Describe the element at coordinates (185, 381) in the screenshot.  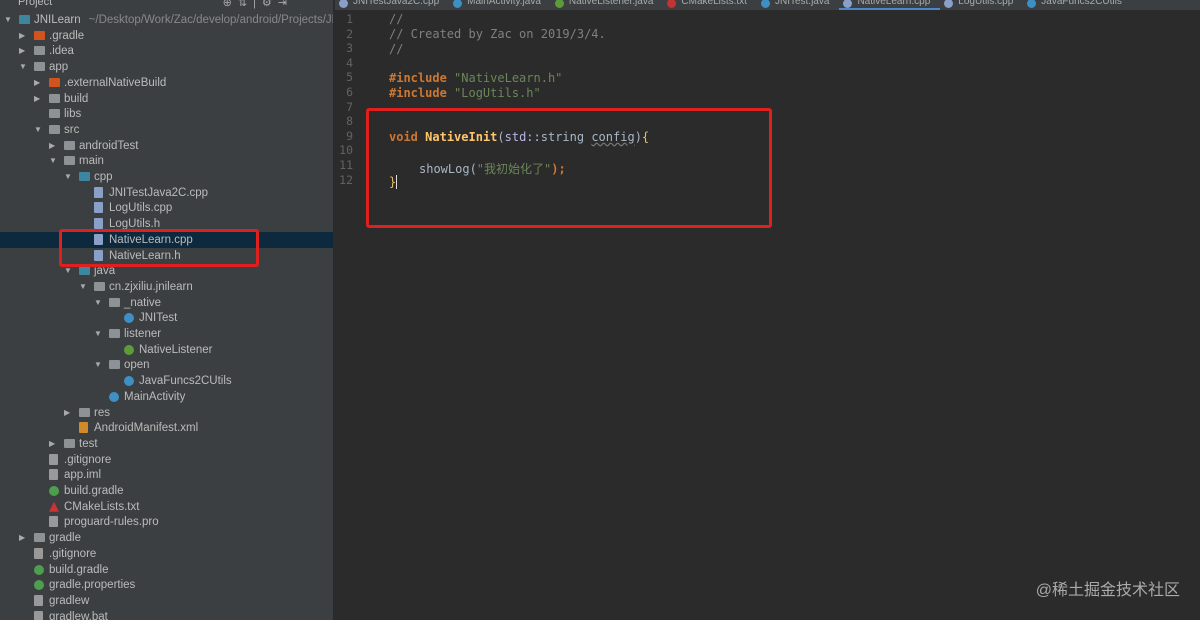
I see `tree-item-label: JavaFuncs2CUtils` at that location.